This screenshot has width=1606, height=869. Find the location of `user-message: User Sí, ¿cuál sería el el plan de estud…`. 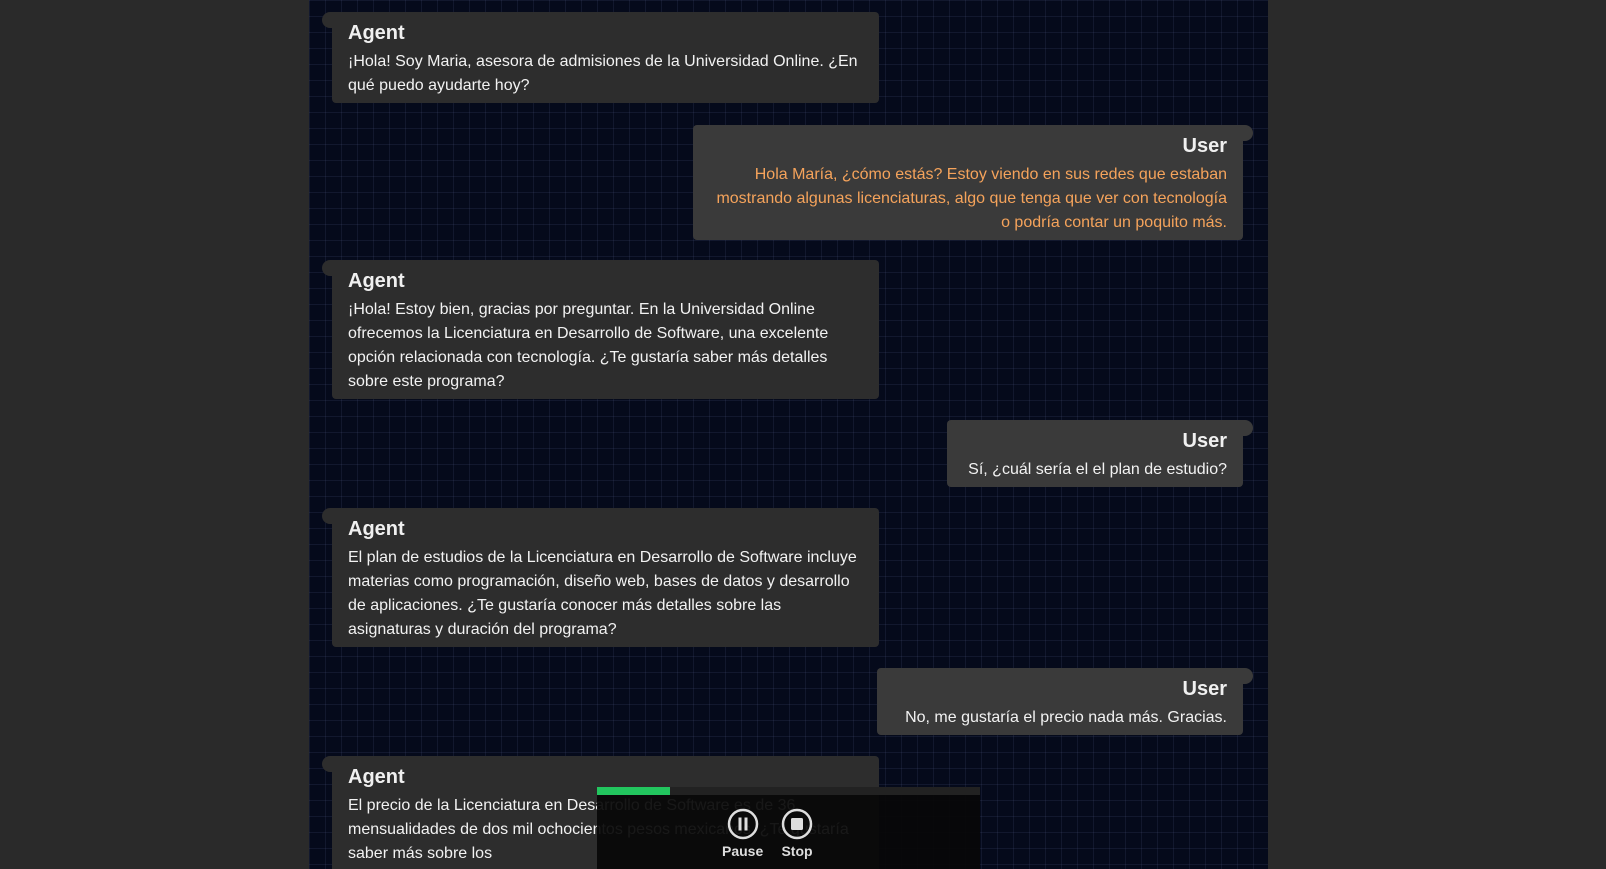

user-message: User Sí, ¿cuál sería el el plan de estud… is located at coordinates (1100, 453).